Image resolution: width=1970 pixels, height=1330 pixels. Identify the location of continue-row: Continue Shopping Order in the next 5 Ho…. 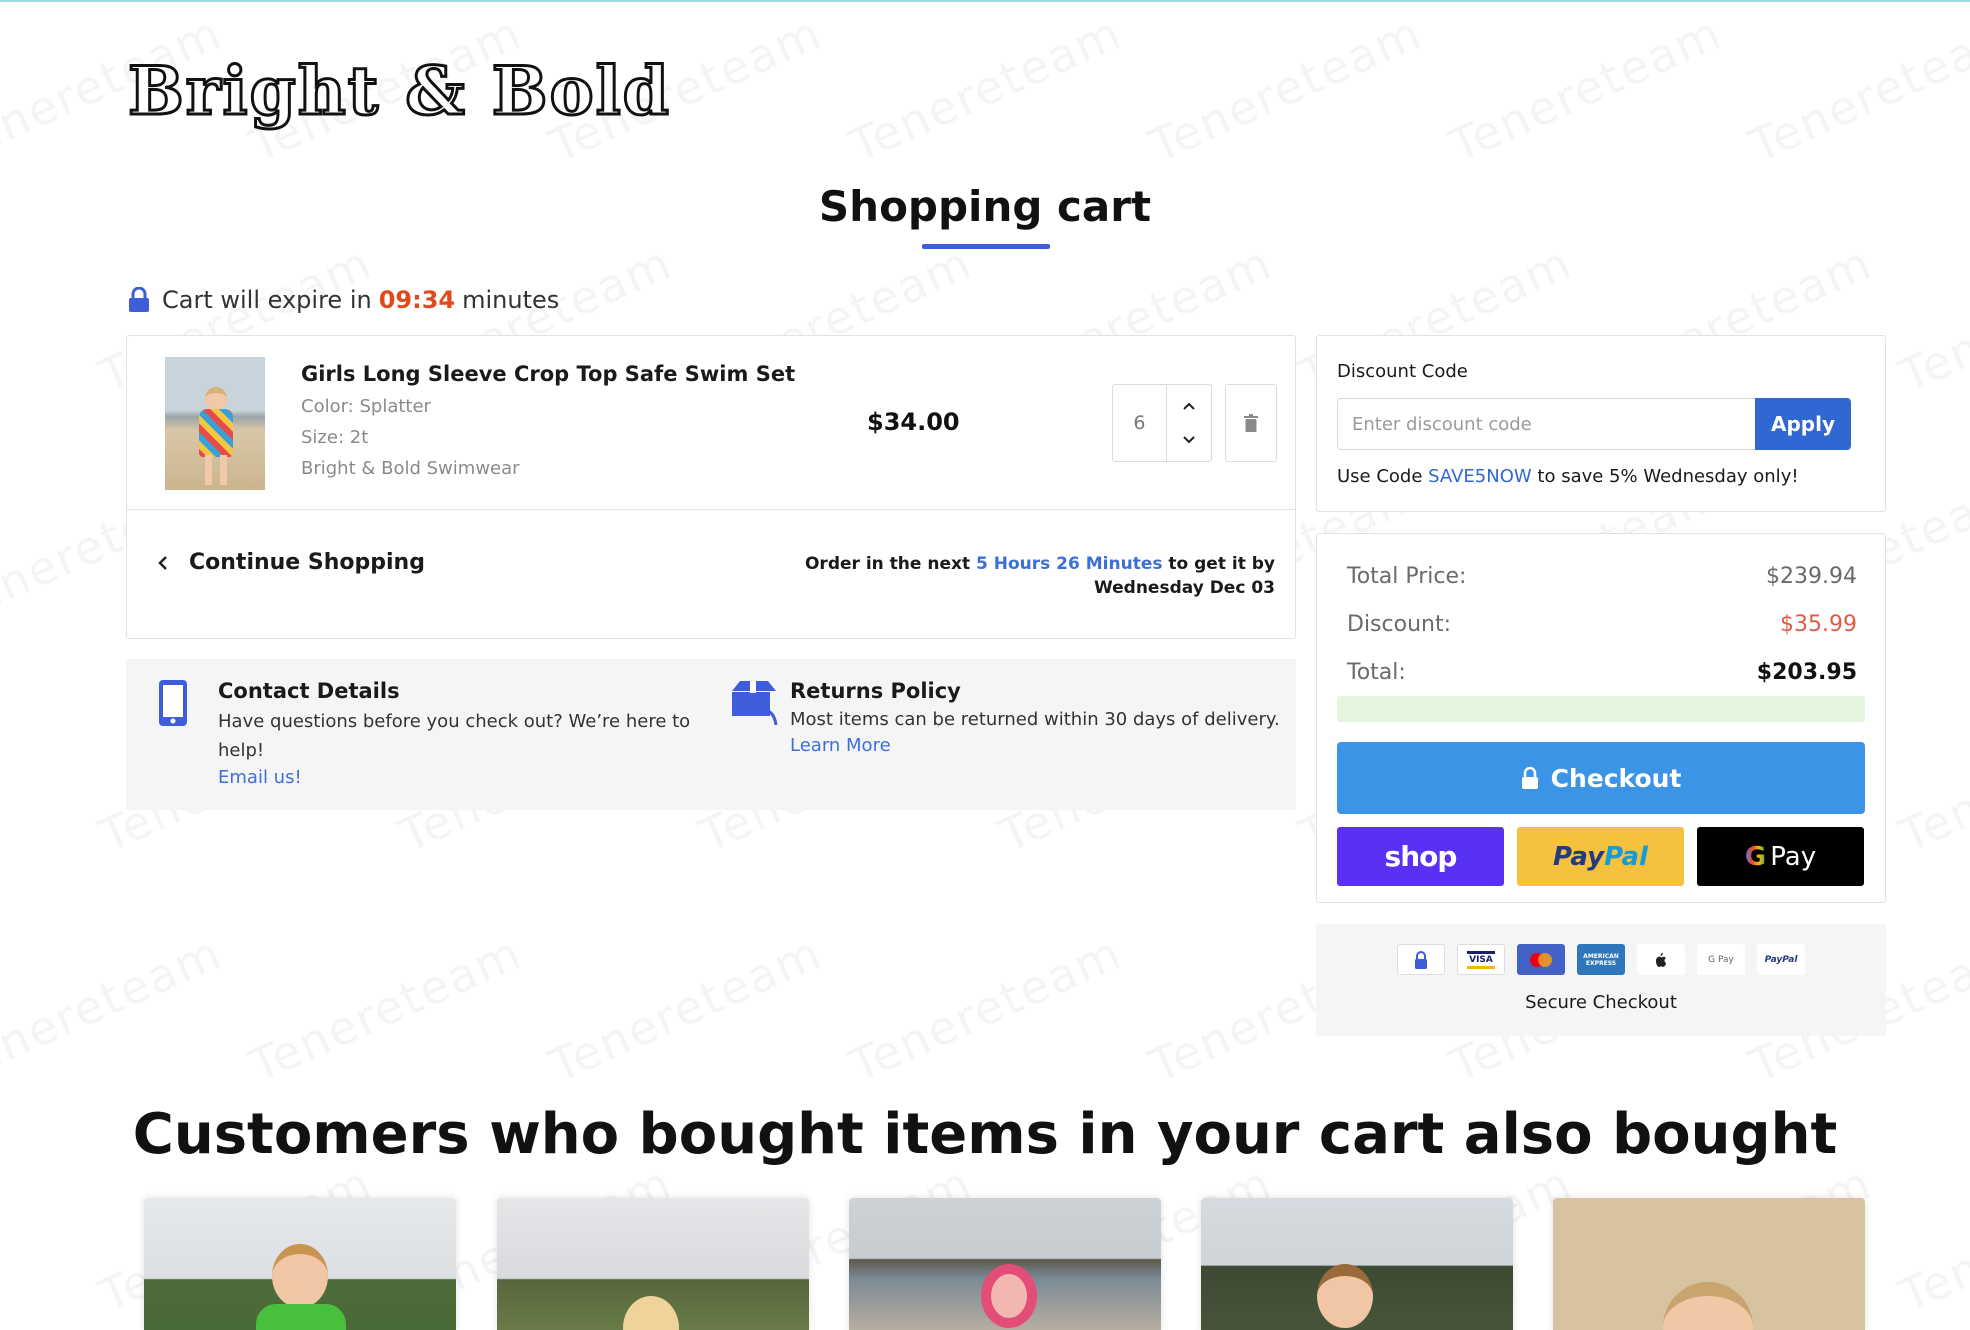
(711, 575).